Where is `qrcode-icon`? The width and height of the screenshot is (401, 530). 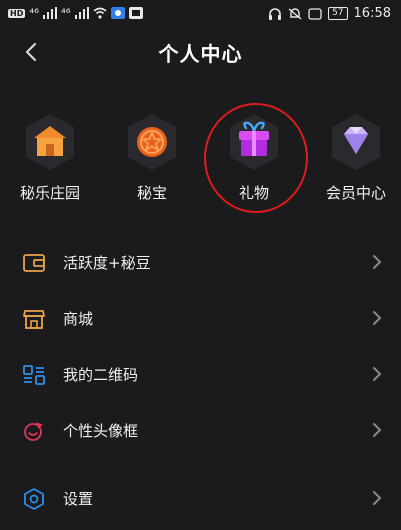 qrcode-icon is located at coordinates (34, 375).